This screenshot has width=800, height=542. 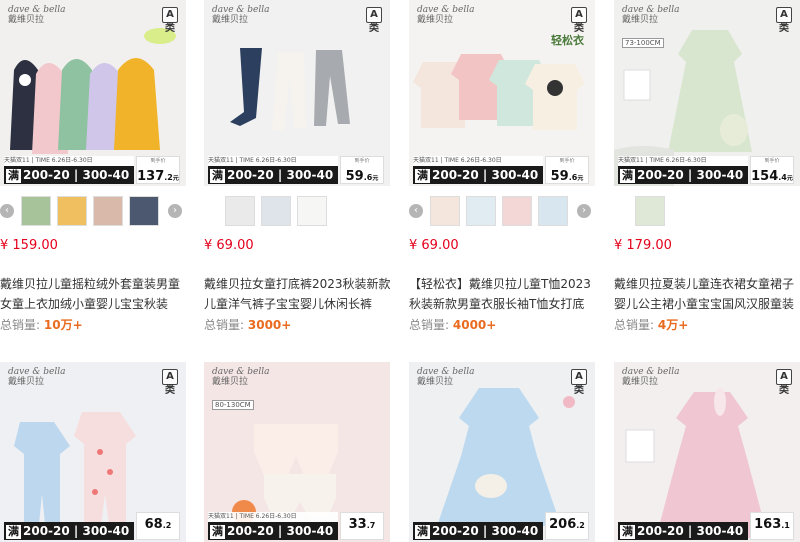 What do you see at coordinates (95, 294) in the screenshot?
I see `product-title: 戴维贝拉儿童摇粒绒外套童装男童女童上衣加绒小童婴儿宝宝秋装` at bounding box center [95, 294].